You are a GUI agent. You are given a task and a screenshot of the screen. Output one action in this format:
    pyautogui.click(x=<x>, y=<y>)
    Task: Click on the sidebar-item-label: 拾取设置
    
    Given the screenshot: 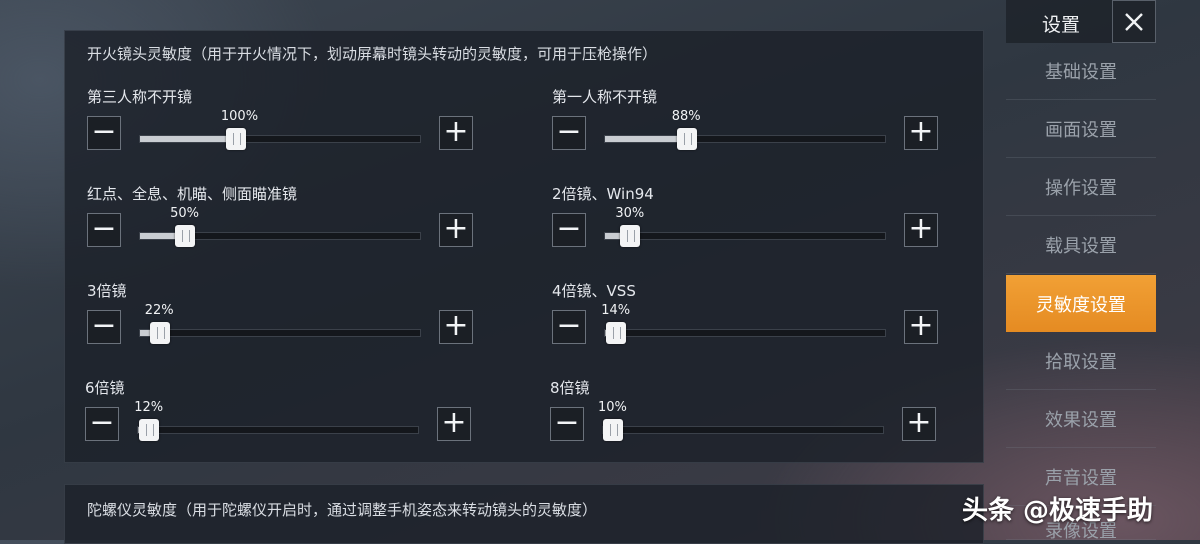 What is the action you would take?
    pyautogui.click(x=1081, y=362)
    